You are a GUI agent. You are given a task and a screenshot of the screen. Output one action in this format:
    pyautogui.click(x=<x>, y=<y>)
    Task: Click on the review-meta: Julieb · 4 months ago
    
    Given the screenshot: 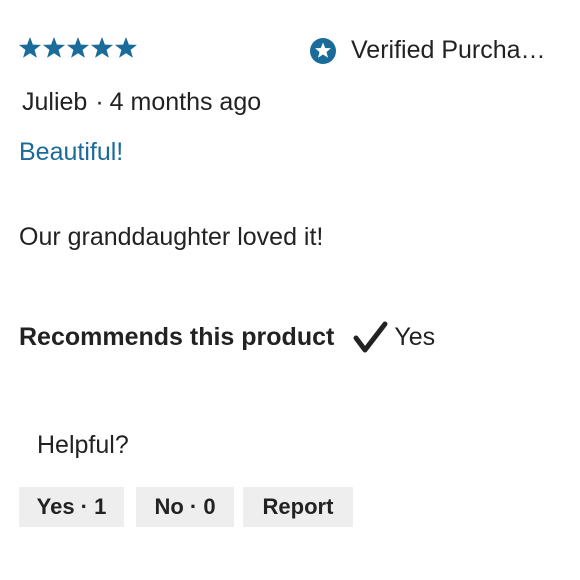 What is the action you would take?
    pyautogui.click(x=141, y=102)
    